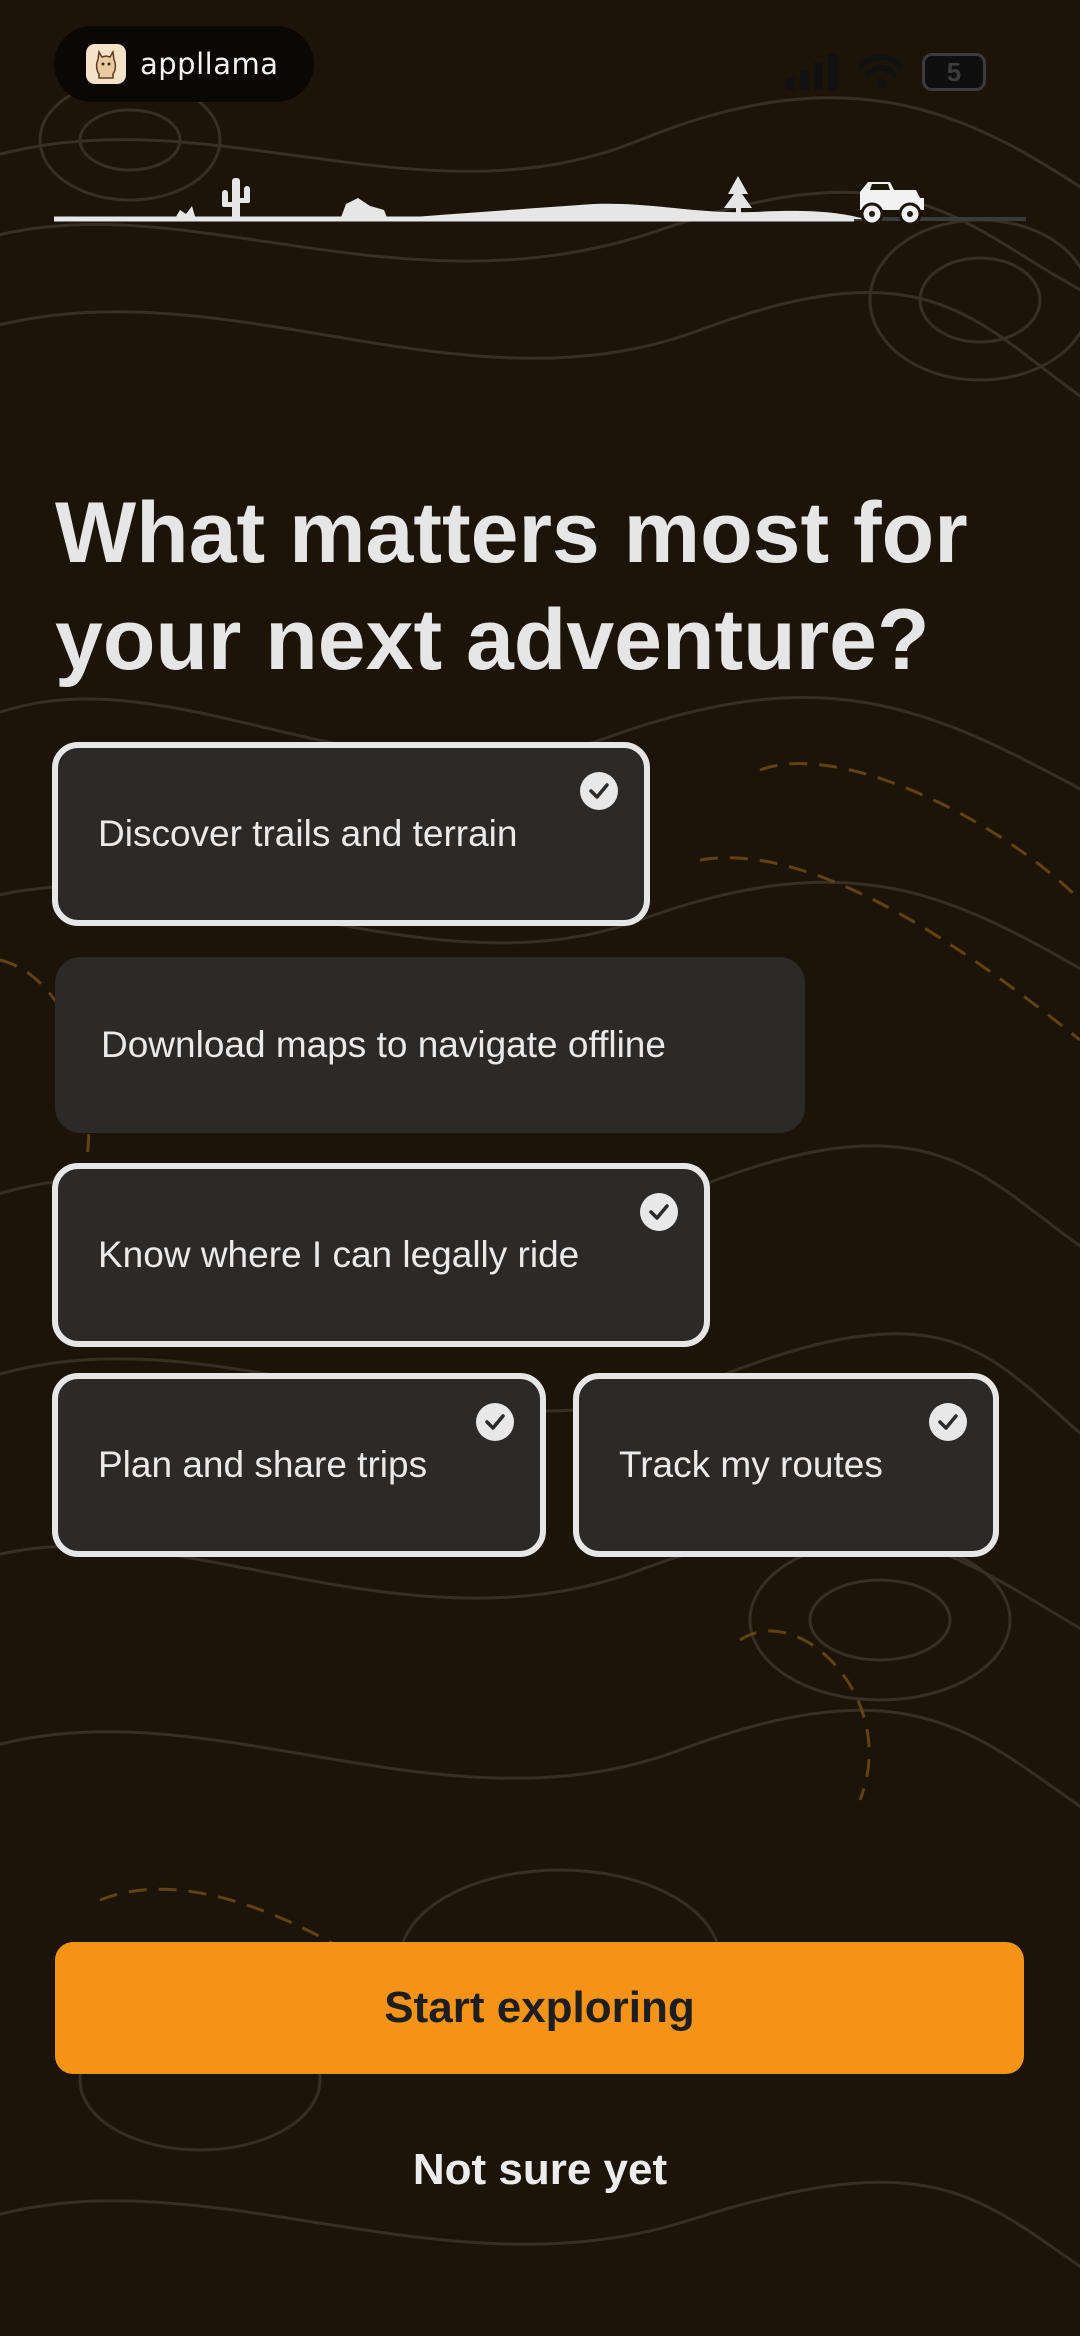  I want to click on option-label: Discover trails and terrain, so click(308, 833).